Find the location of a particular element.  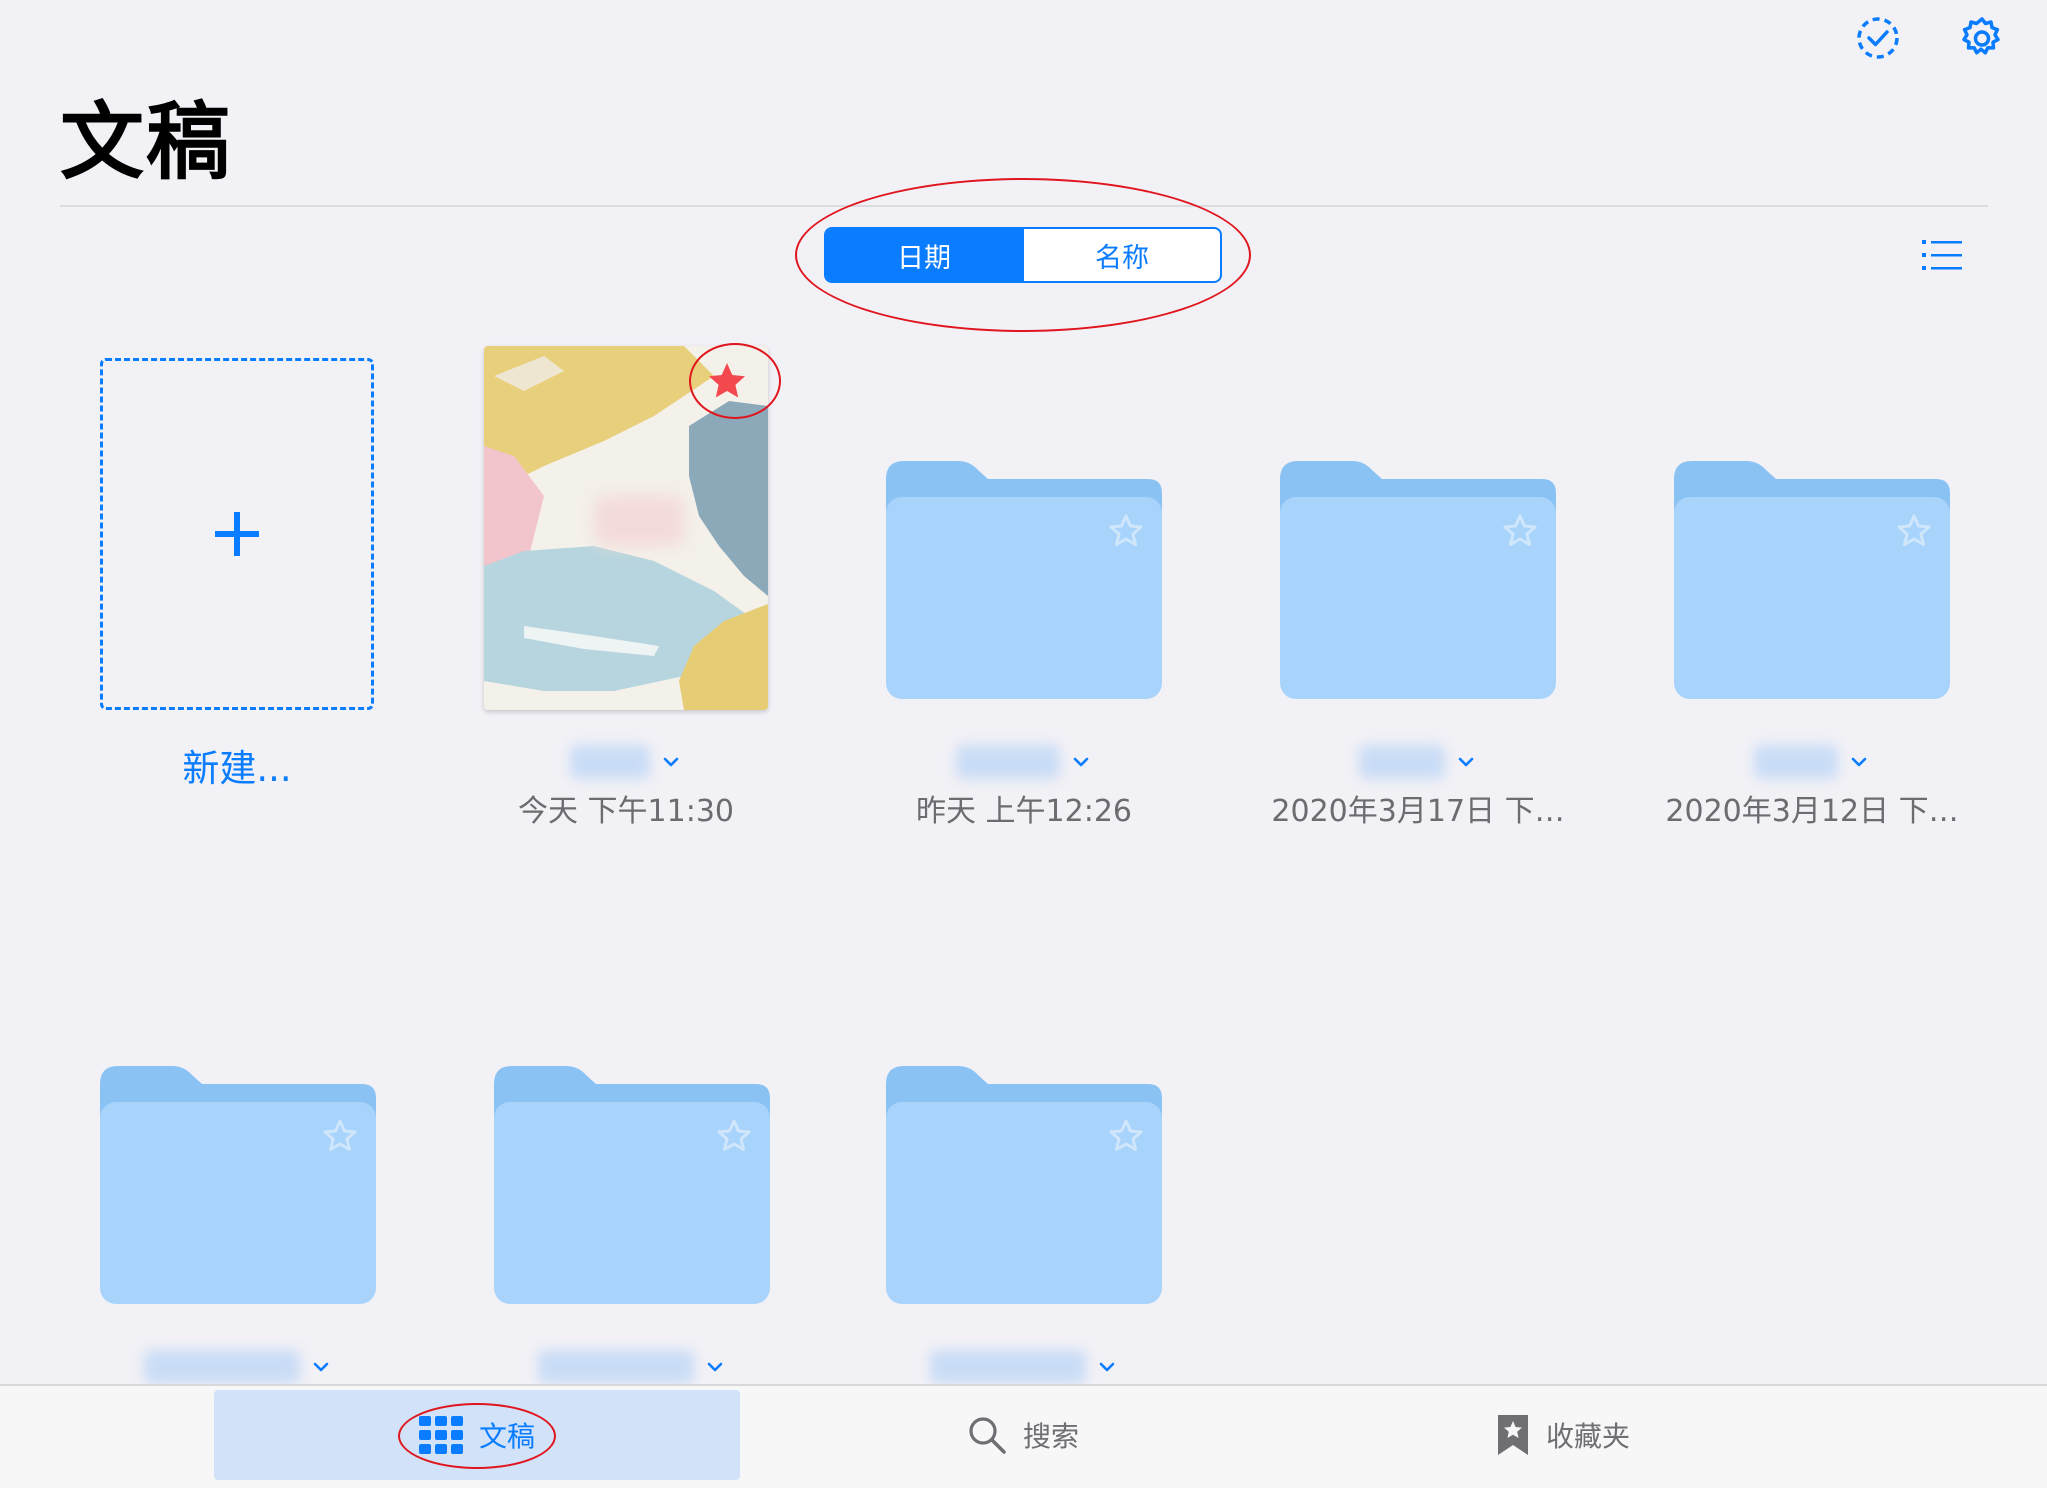

bookmark-star-icon is located at coordinates (1512, 1435).